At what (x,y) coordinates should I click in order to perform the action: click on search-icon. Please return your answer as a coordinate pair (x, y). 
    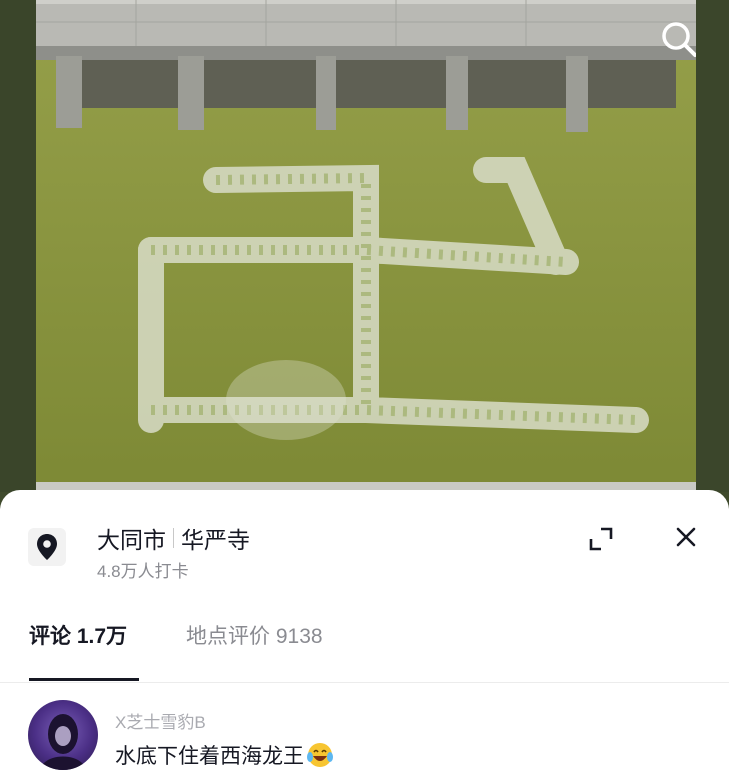
    Looking at the image, I should click on (679, 39).